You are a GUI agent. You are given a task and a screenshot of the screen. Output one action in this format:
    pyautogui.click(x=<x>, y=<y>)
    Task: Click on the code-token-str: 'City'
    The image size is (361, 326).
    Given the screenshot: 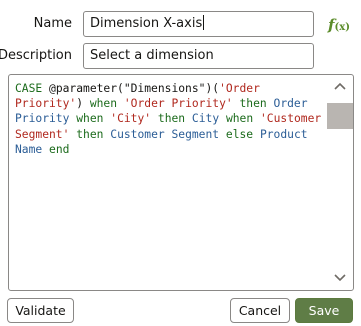 What is the action you would take?
    pyautogui.click(x=131, y=119)
    